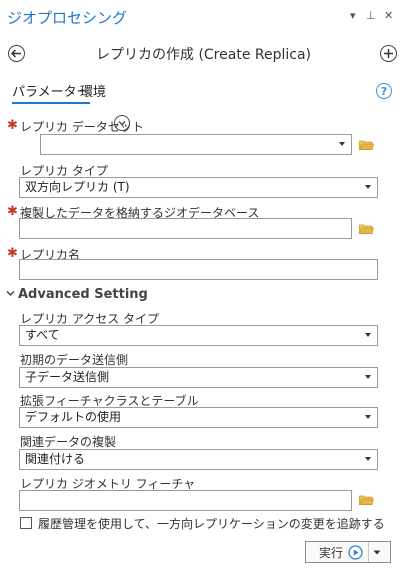 This screenshot has width=407, height=572. What do you see at coordinates (93, 90) in the screenshot?
I see `tab-environments: 環境` at bounding box center [93, 90].